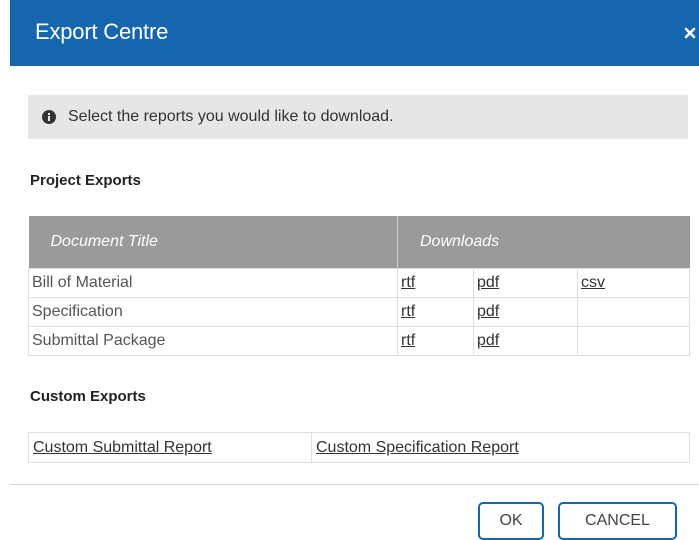  Describe the element at coordinates (690, 33) in the screenshot. I see `close-icon` at that location.